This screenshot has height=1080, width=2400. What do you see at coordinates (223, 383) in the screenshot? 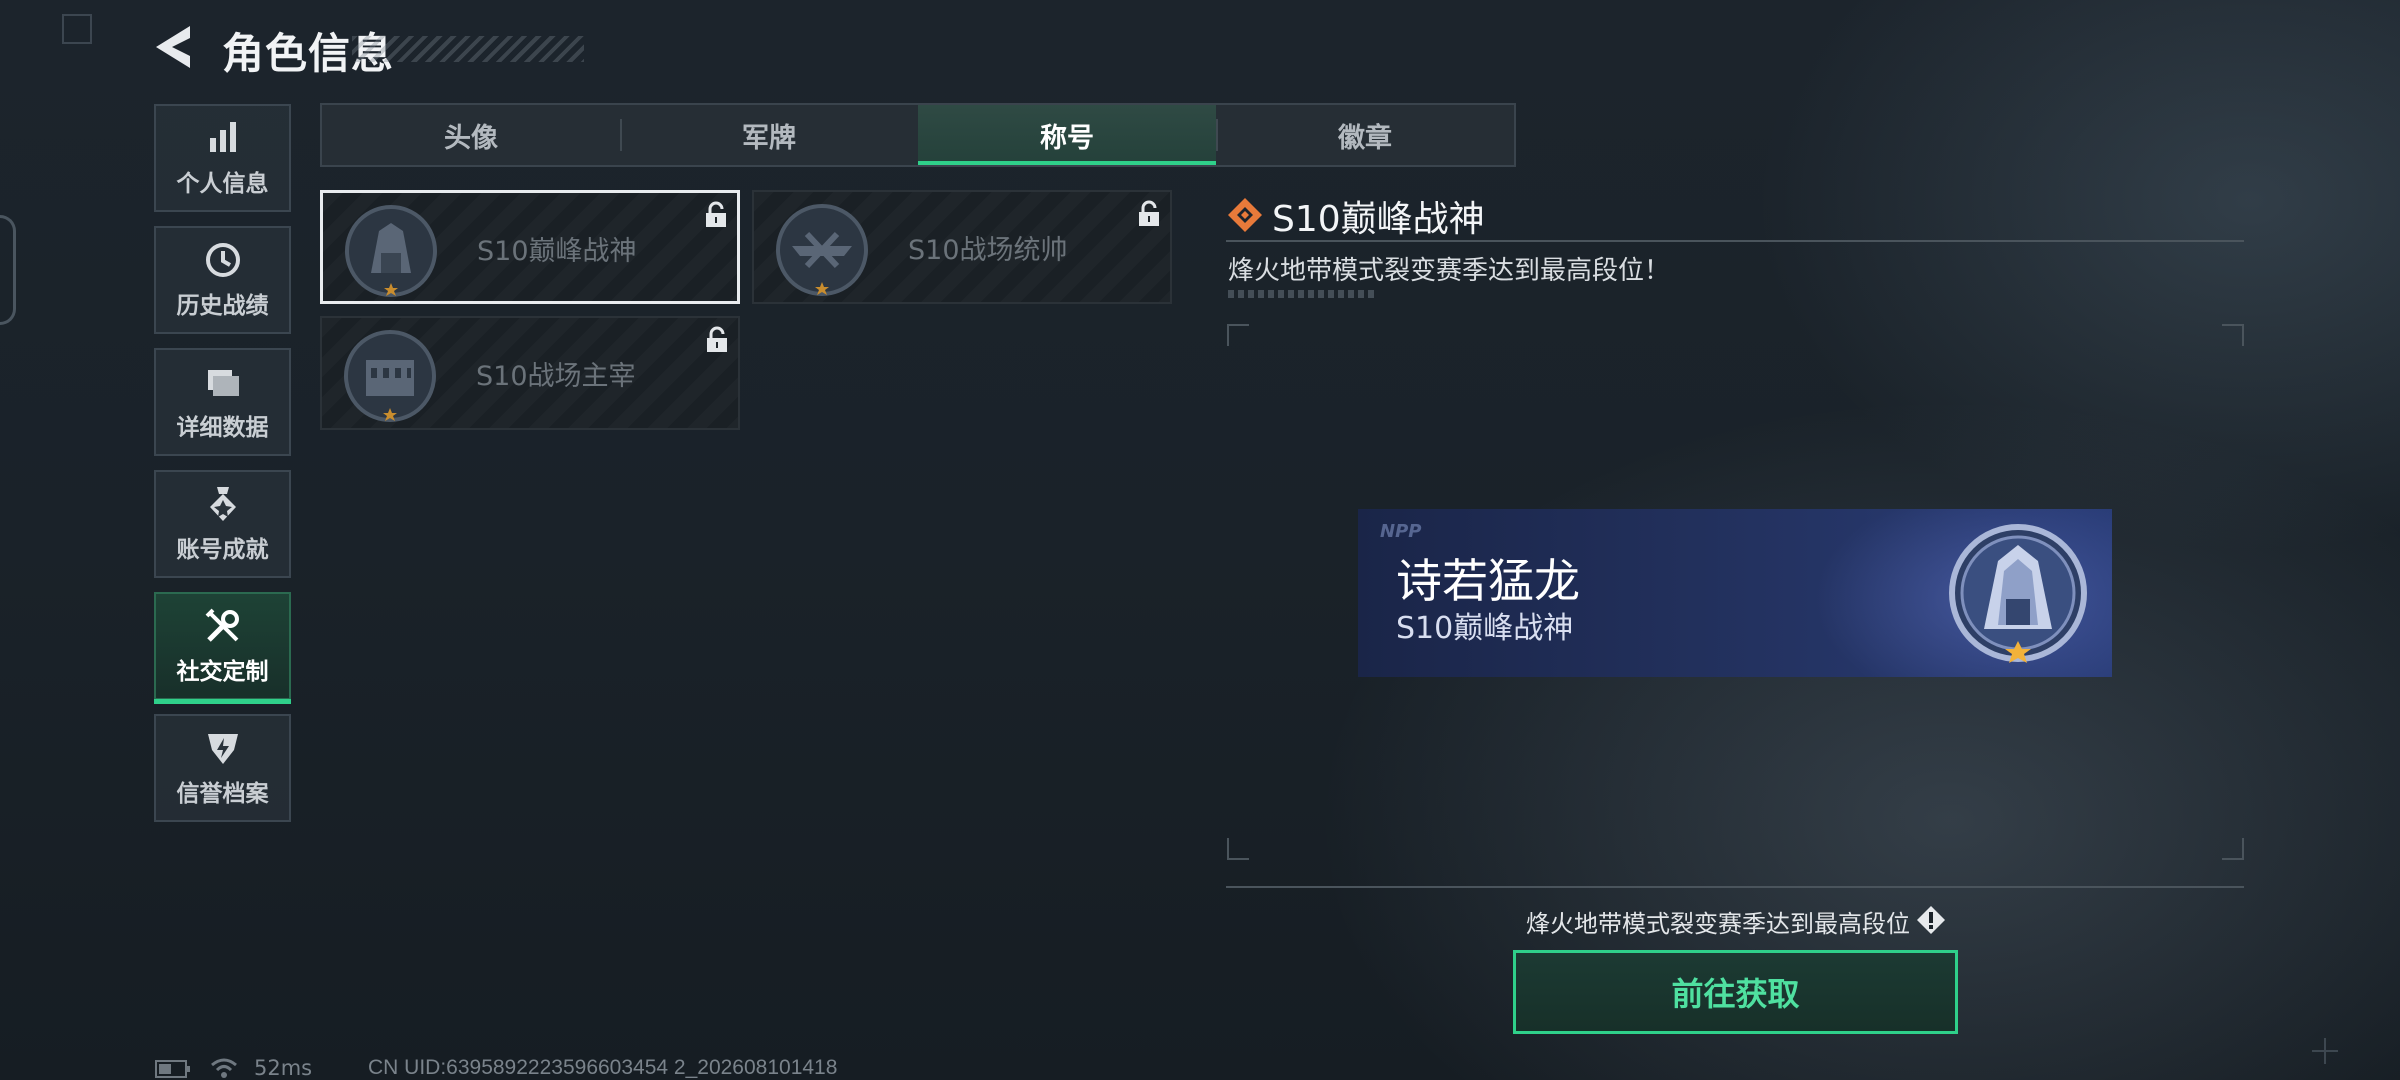
I see `folder-icon` at bounding box center [223, 383].